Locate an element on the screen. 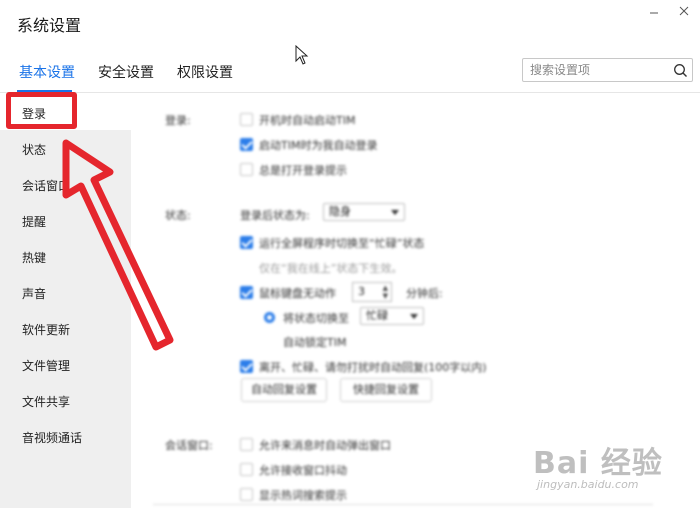 This screenshot has width=700, height=508. auto-reply-checkbox is located at coordinates (246, 366).